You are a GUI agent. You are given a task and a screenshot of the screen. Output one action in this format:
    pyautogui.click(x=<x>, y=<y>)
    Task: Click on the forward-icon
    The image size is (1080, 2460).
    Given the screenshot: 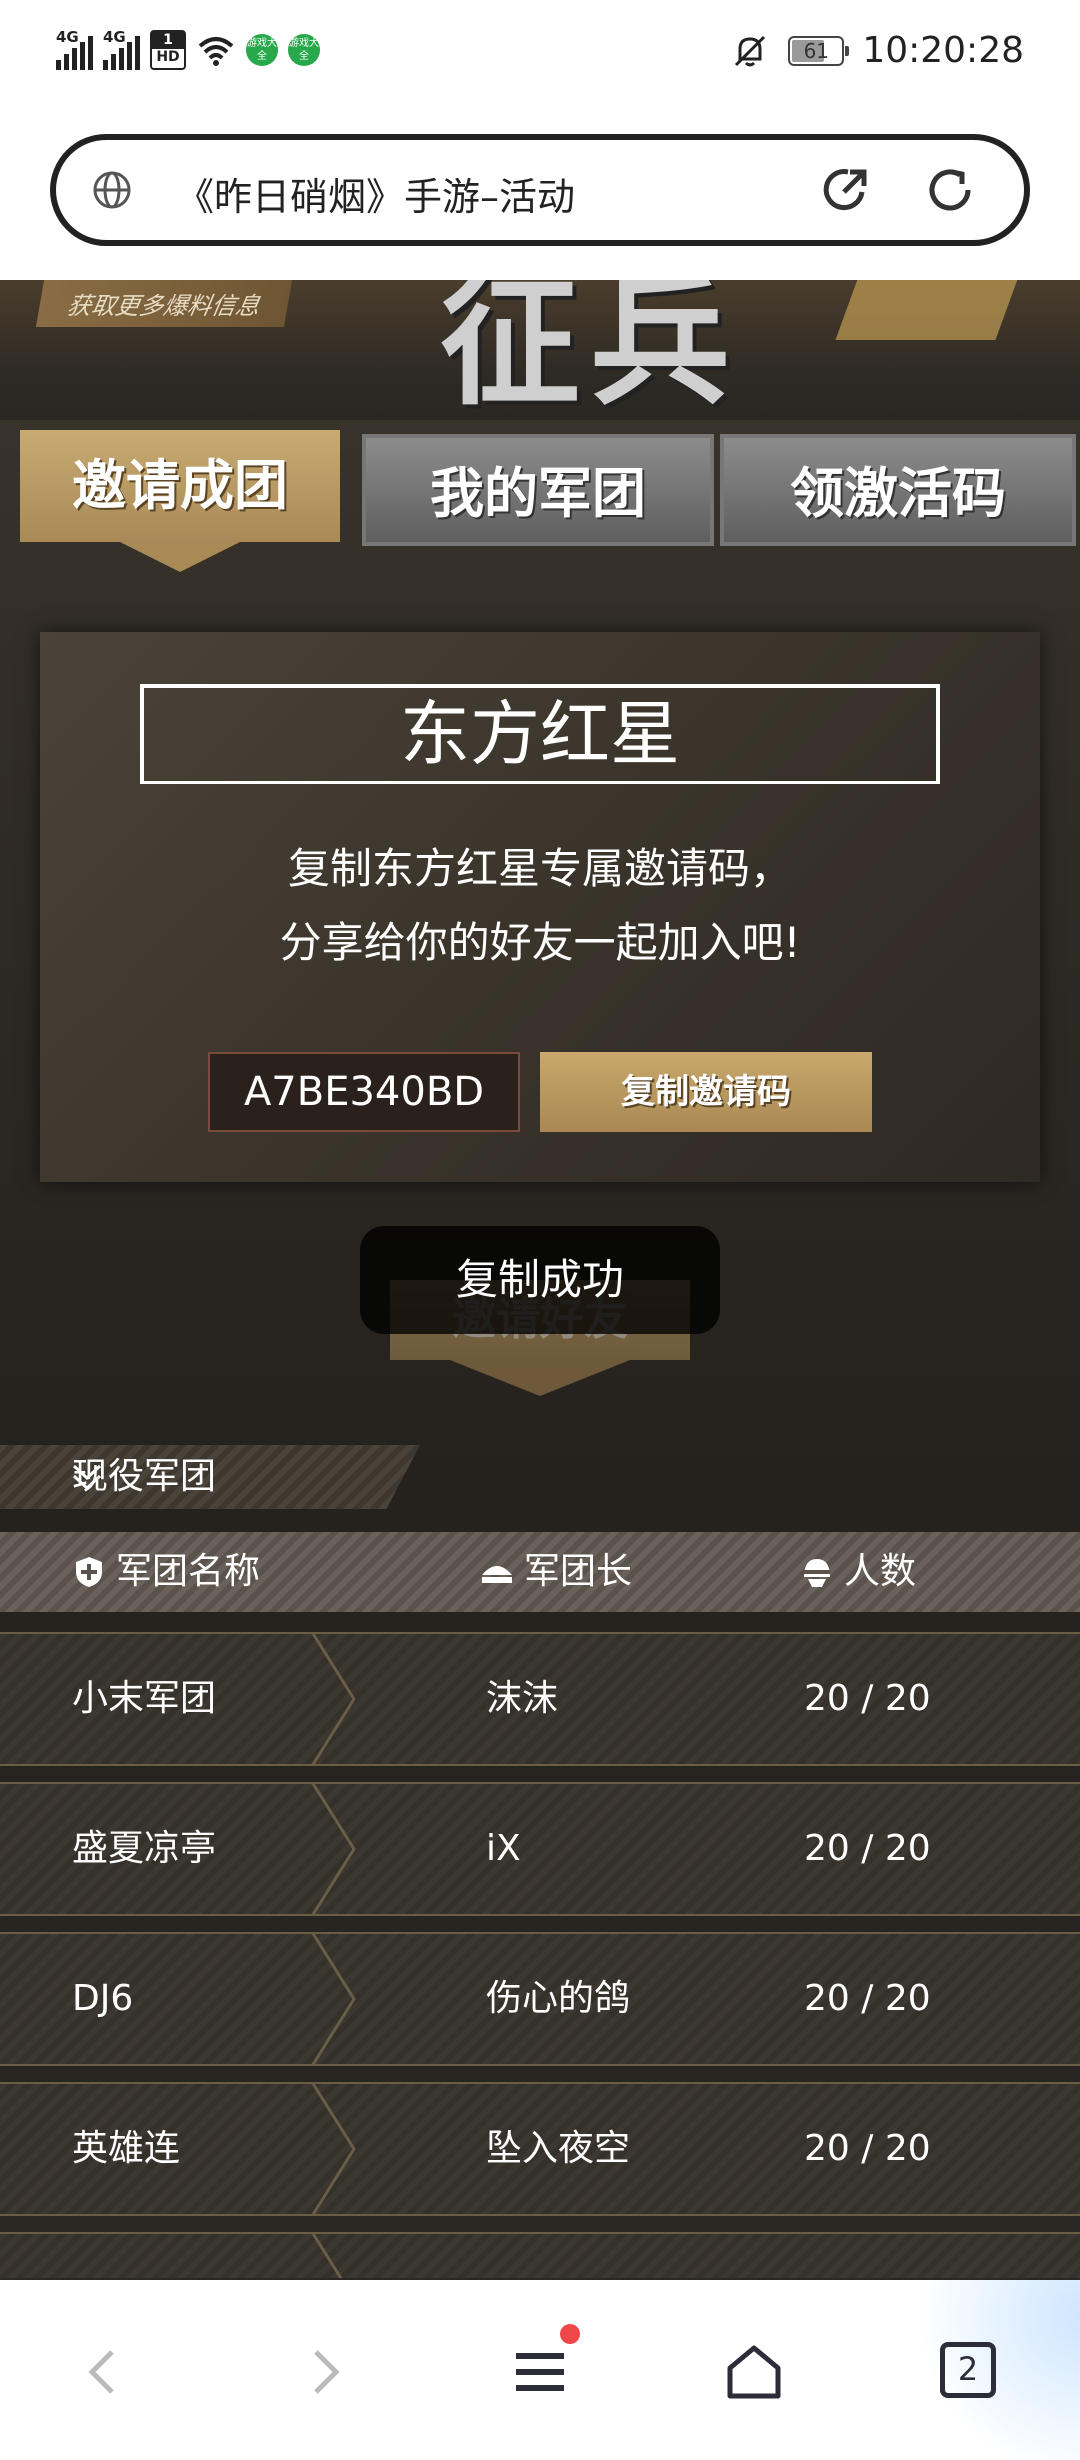 What is the action you would take?
    pyautogui.click(x=324, y=2372)
    